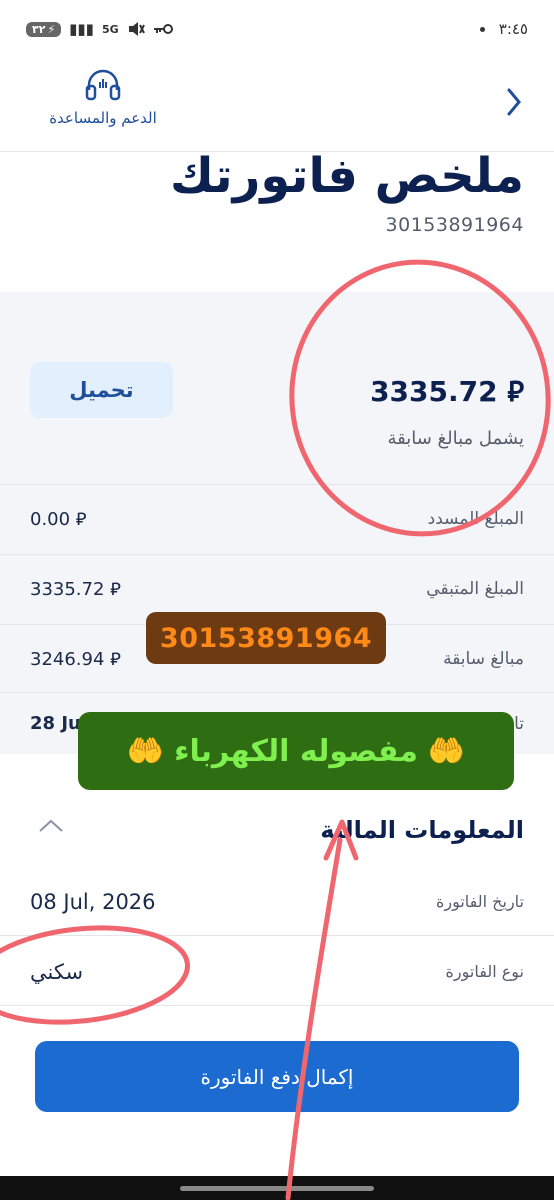 Image resolution: width=554 pixels, height=1200 pixels. I want to click on battery-icon: ٣٢ ⚡, so click(44, 29).